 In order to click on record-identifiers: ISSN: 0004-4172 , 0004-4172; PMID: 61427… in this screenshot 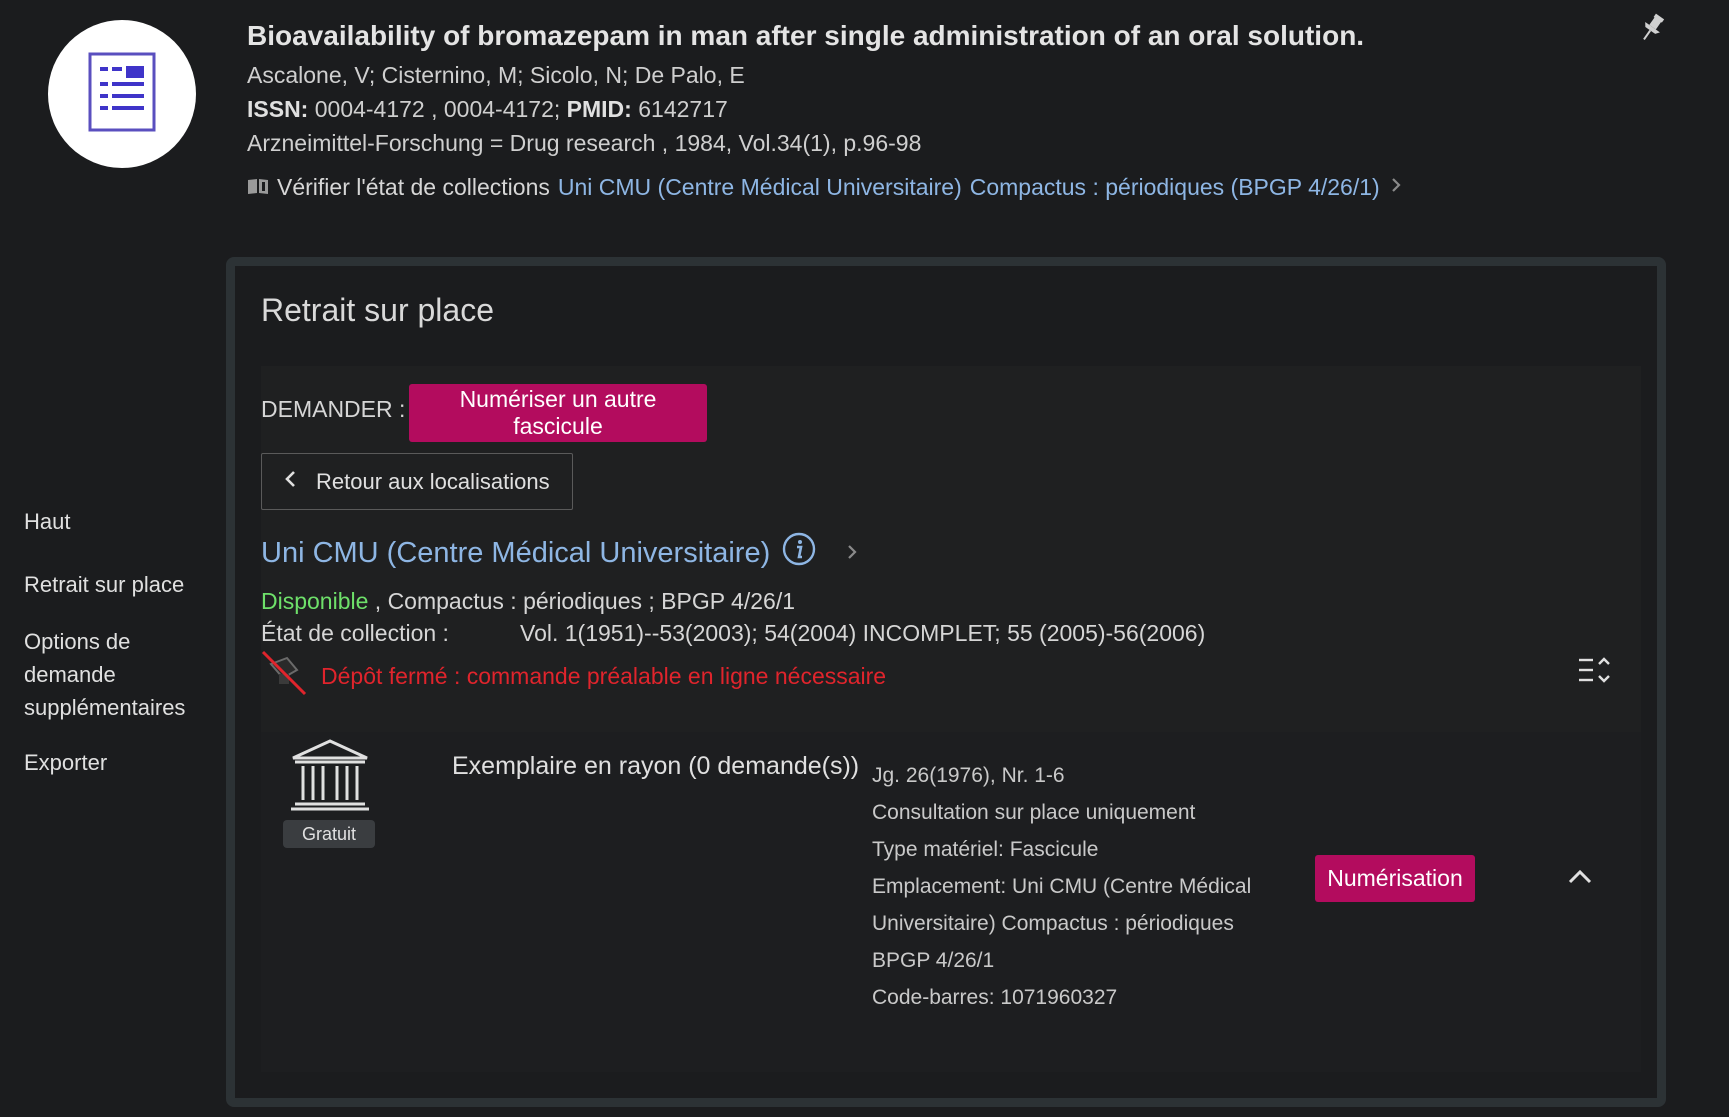, I will do `click(928, 109)`.